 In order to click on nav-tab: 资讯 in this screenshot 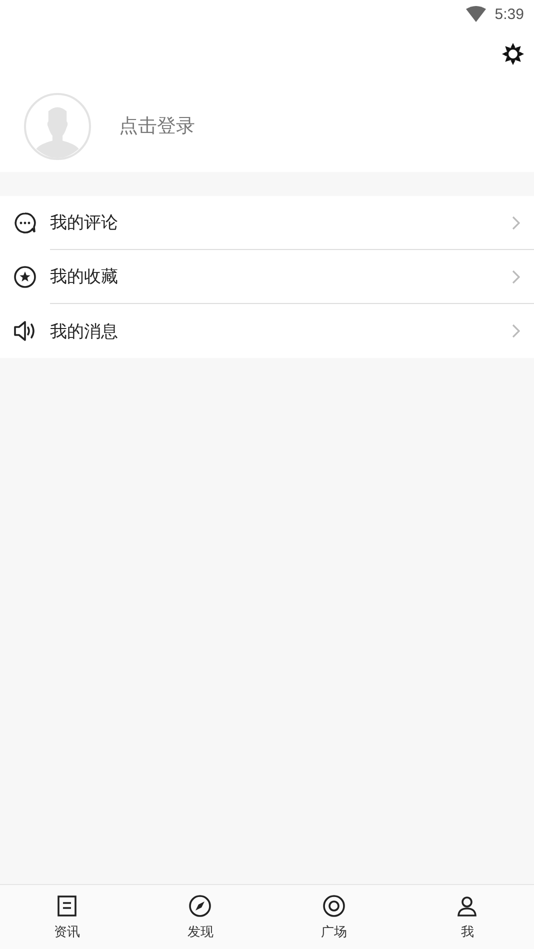, I will do `click(67, 917)`.